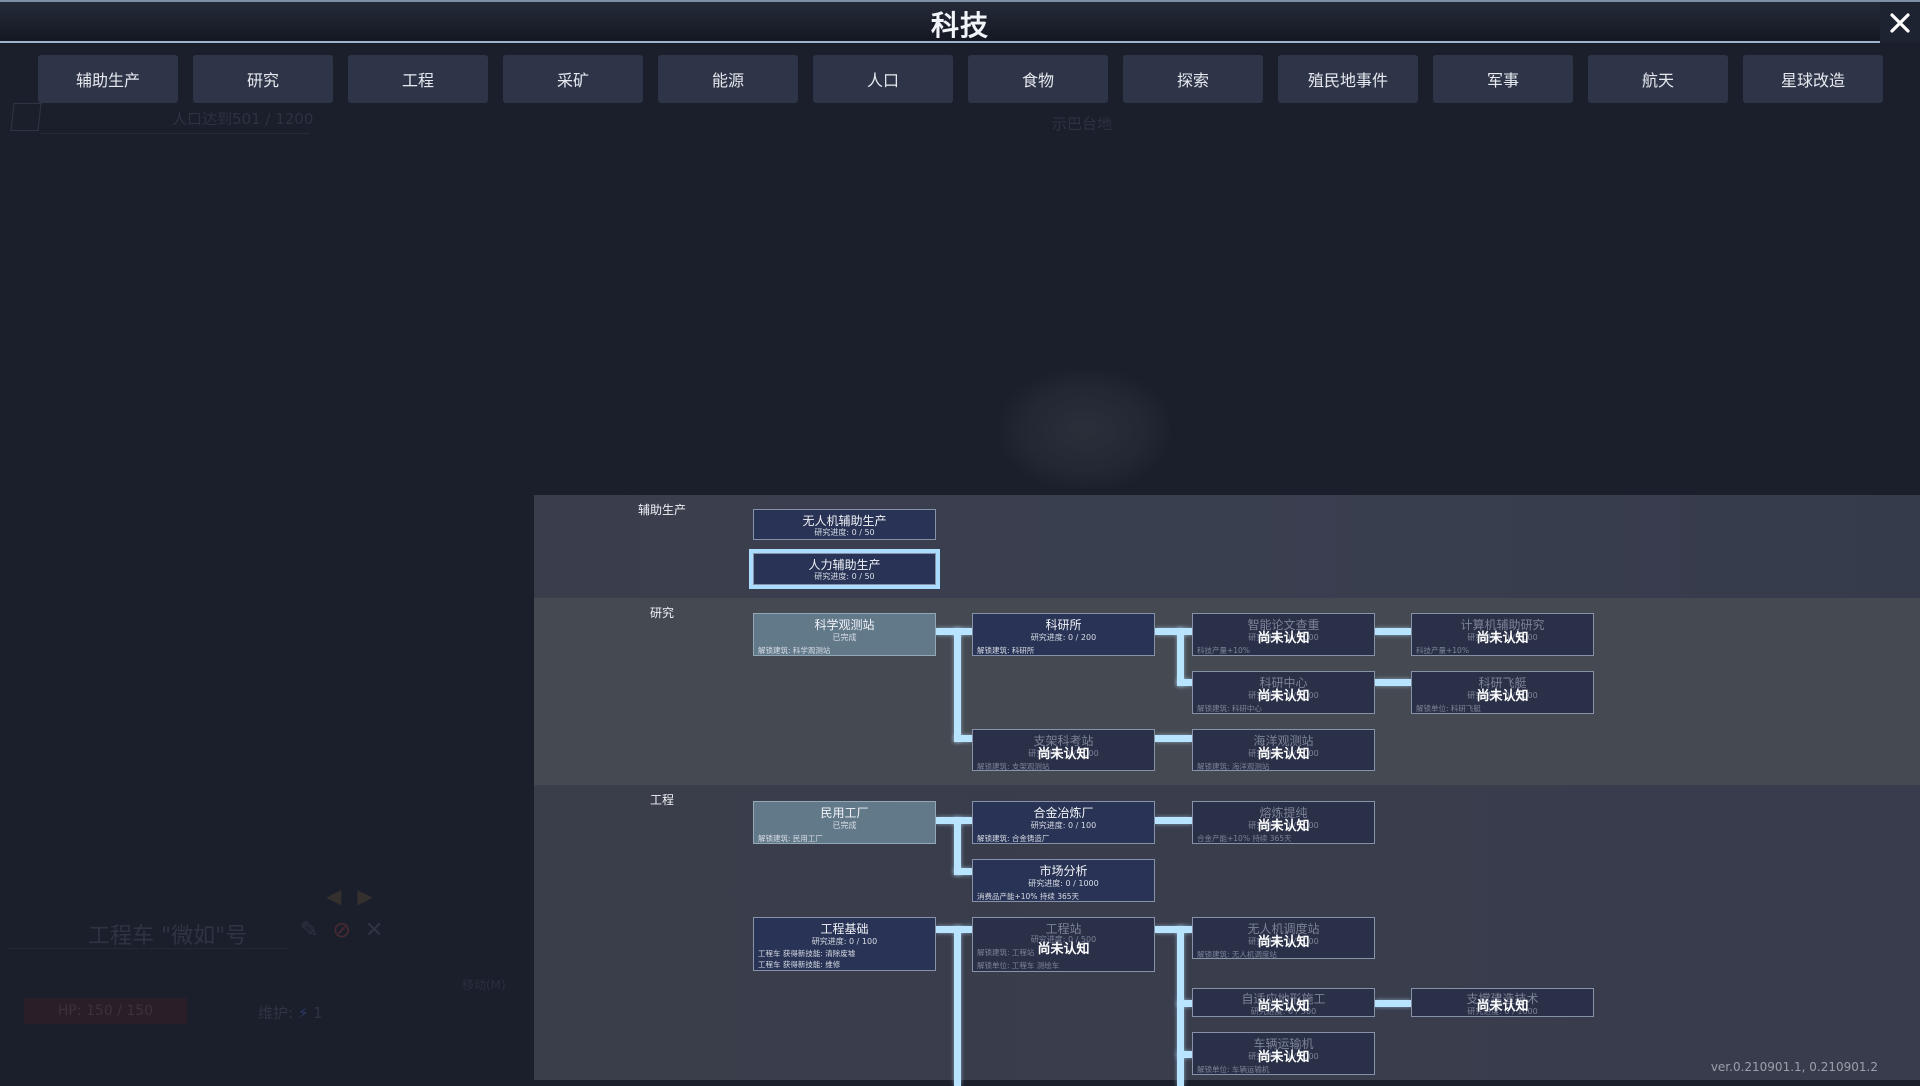 Image resolution: width=1920 pixels, height=1086 pixels. What do you see at coordinates (1018, 965) in the screenshot?
I see `tech-effect: 解锁单位: 工程车 测绘车` at bounding box center [1018, 965].